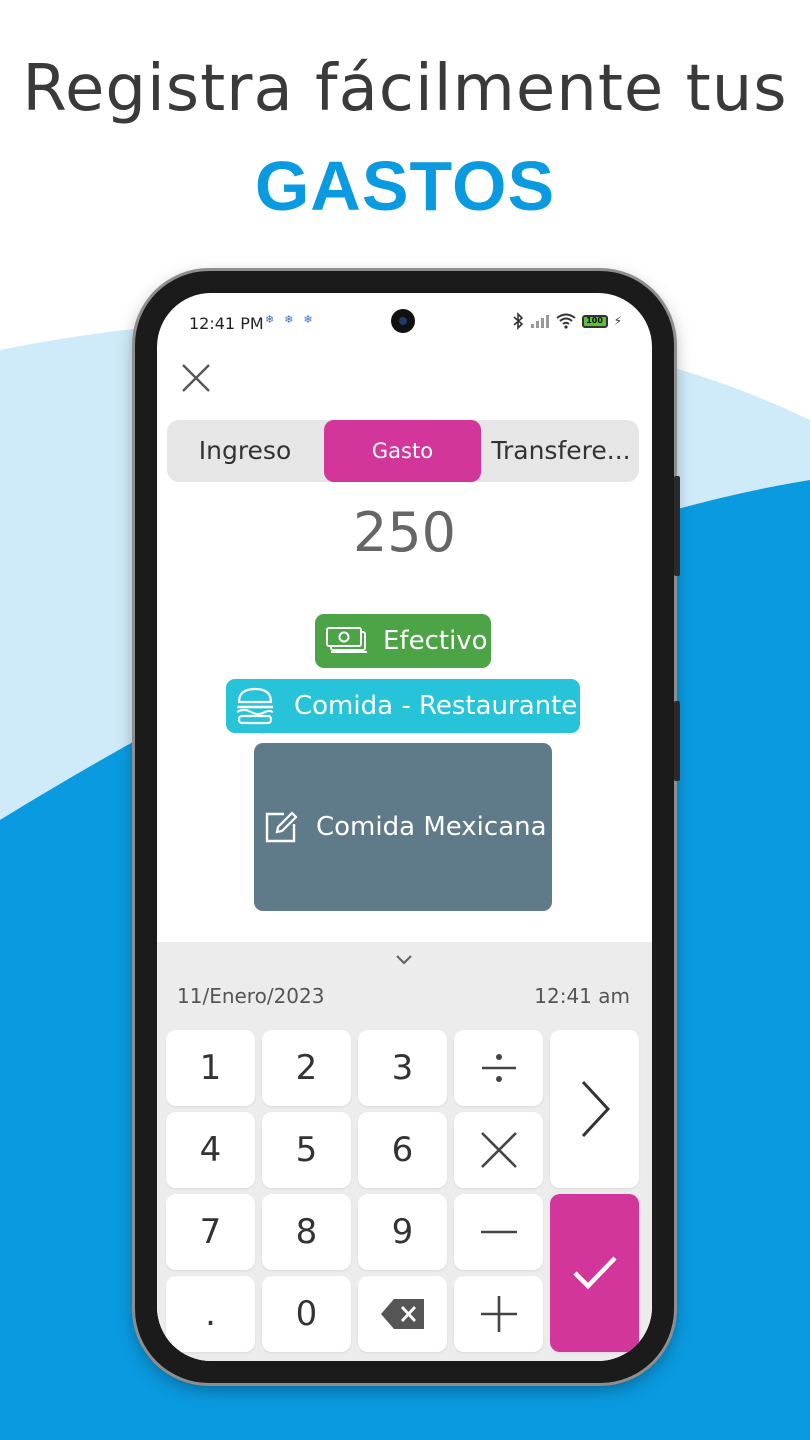 The height and width of the screenshot is (1440, 810). Describe the element at coordinates (255, 706) in the screenshot. I see `burger-icon` at that location.